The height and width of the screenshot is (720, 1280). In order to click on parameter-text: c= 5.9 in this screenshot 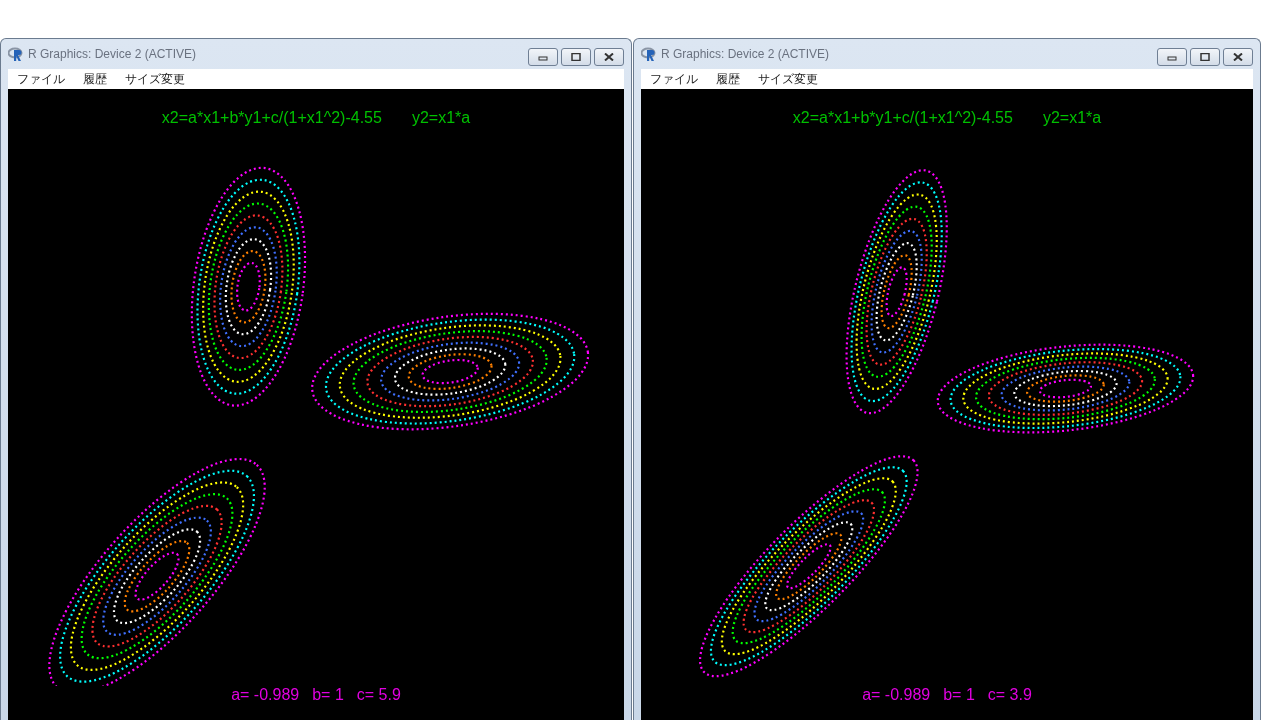, I will do `click(378, 695)`.